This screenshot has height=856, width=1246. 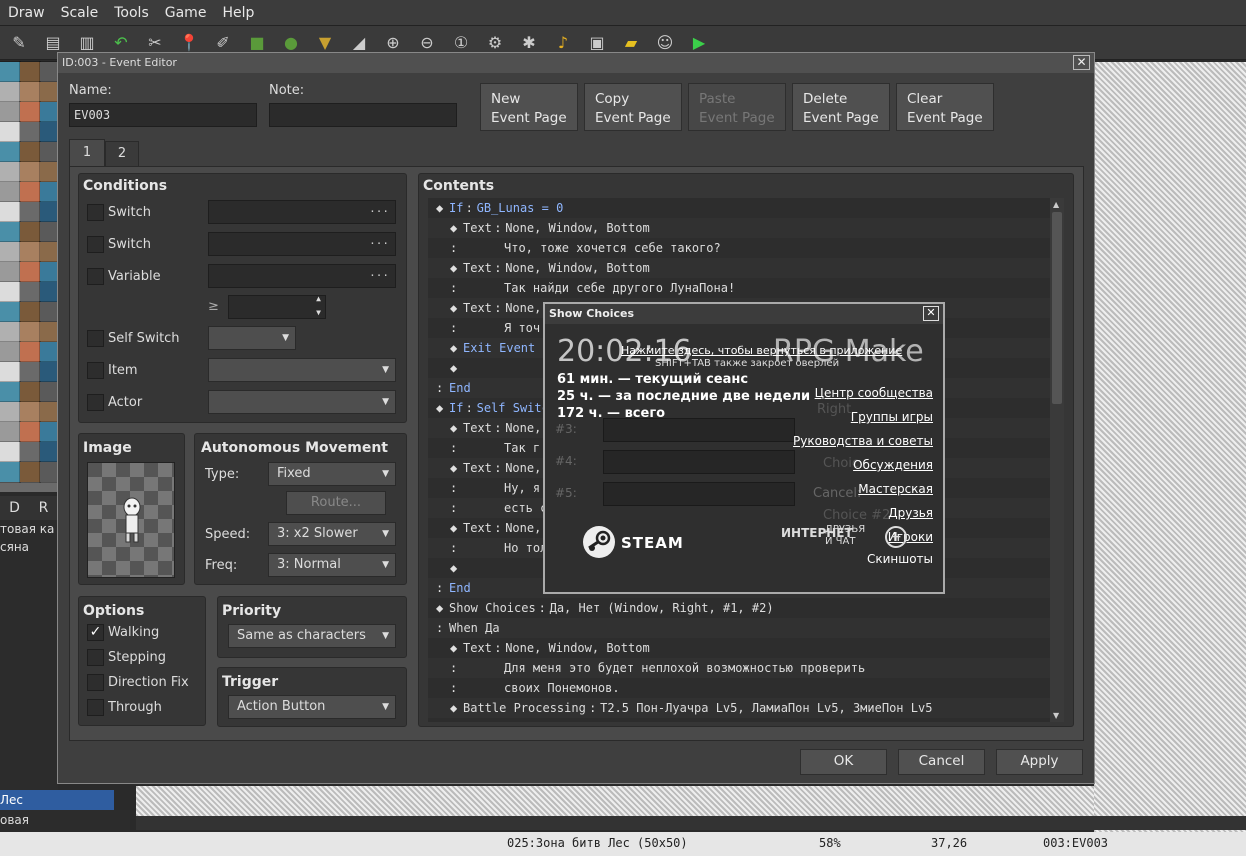 What do you see at coordinates (699, 430) in the screenshot?
I see `choice-3-field` at bounding box center [699, 430].